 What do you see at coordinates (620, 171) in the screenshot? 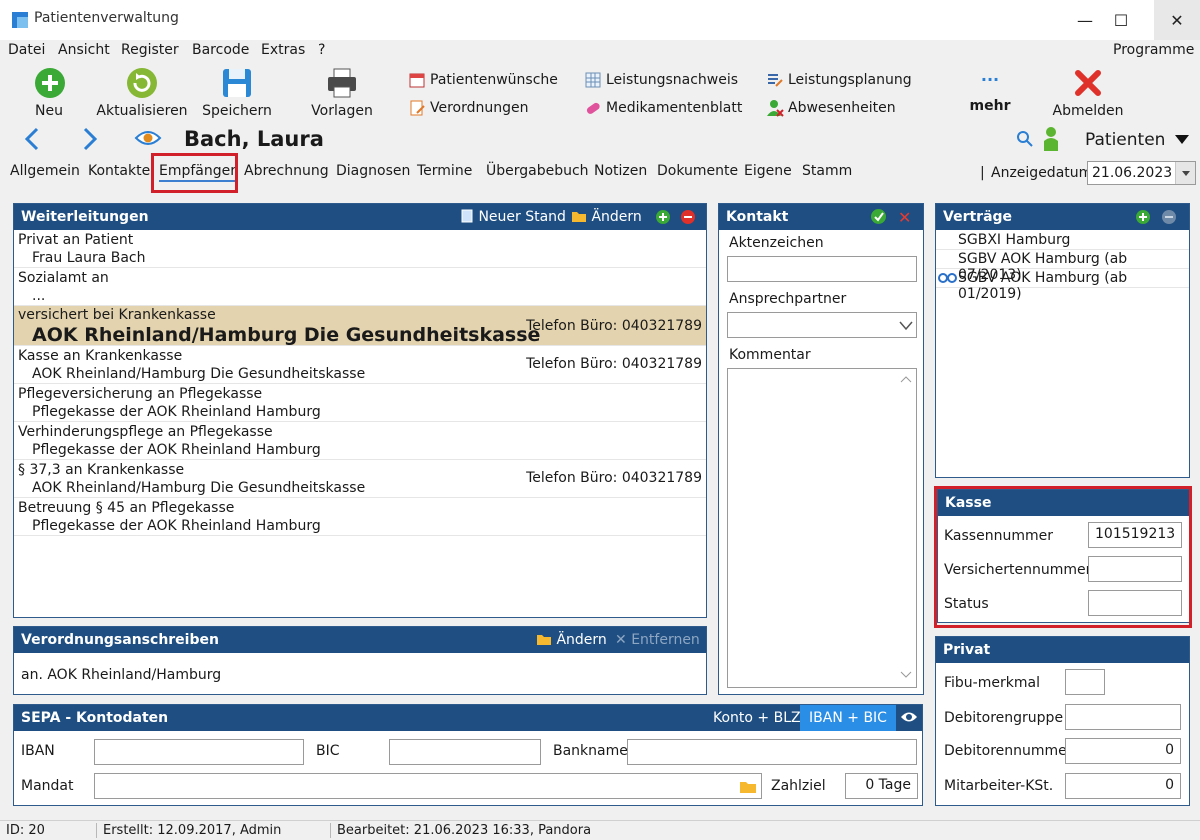
I see `tab-notizen: Notizen` at bounding box center [620, 171].